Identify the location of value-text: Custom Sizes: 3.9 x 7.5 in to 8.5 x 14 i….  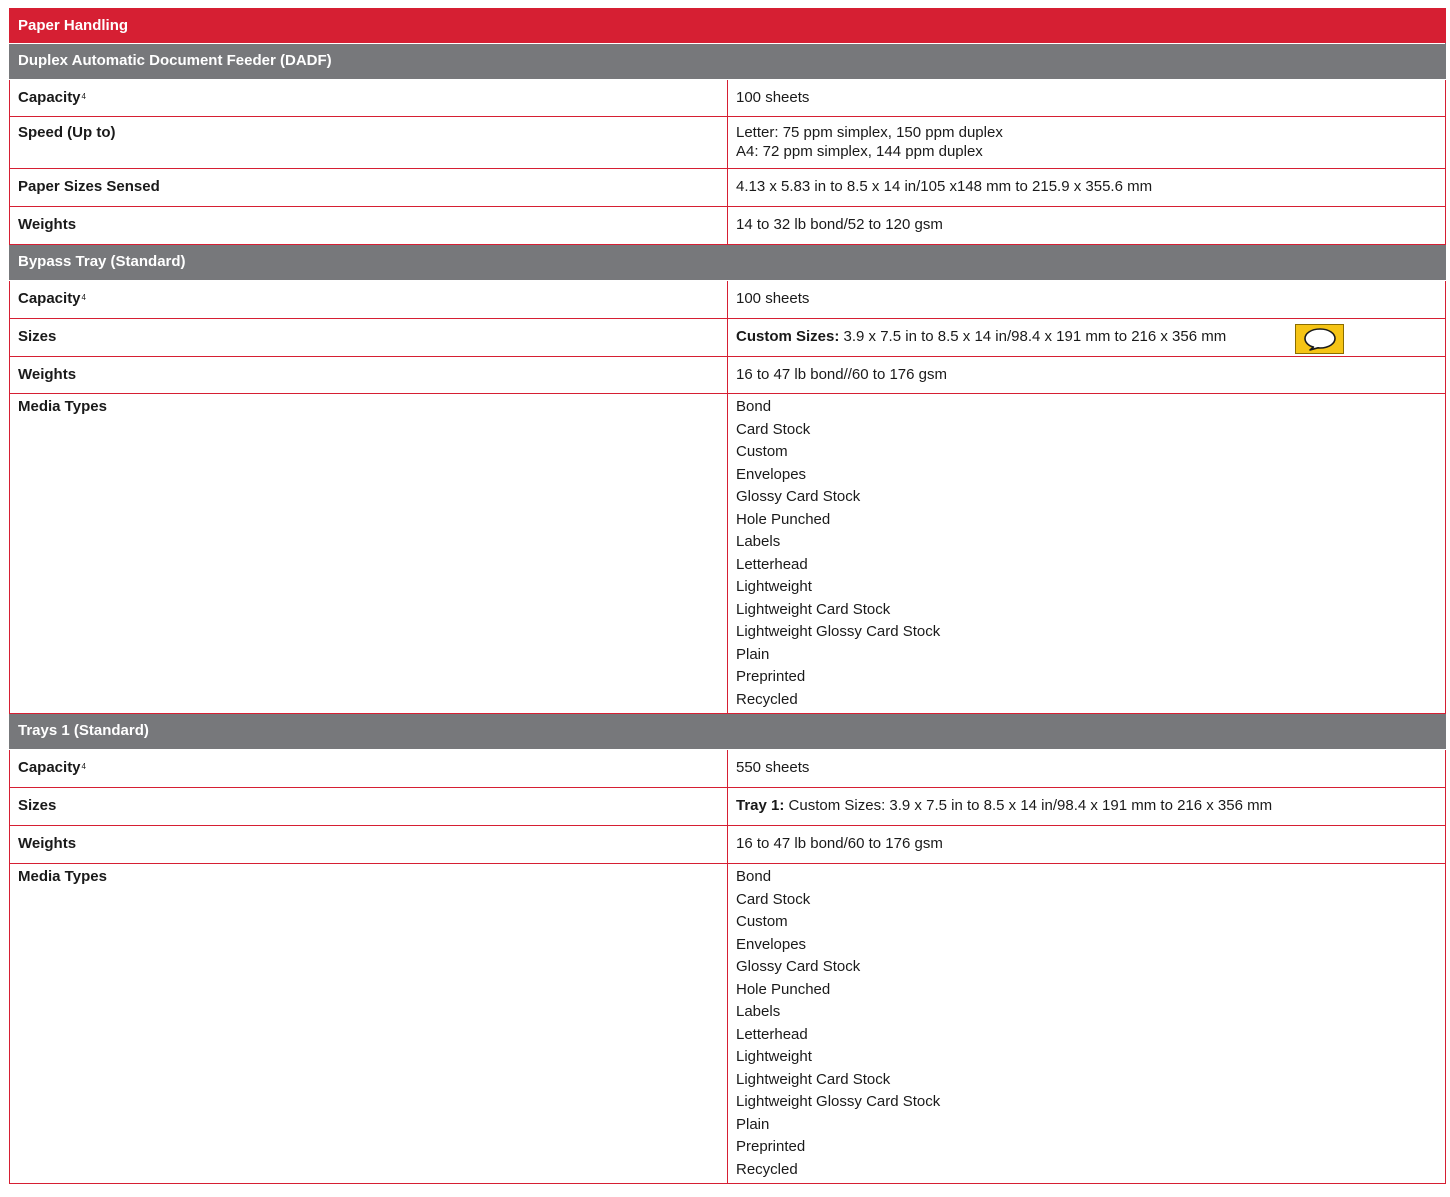
(1030, 805).